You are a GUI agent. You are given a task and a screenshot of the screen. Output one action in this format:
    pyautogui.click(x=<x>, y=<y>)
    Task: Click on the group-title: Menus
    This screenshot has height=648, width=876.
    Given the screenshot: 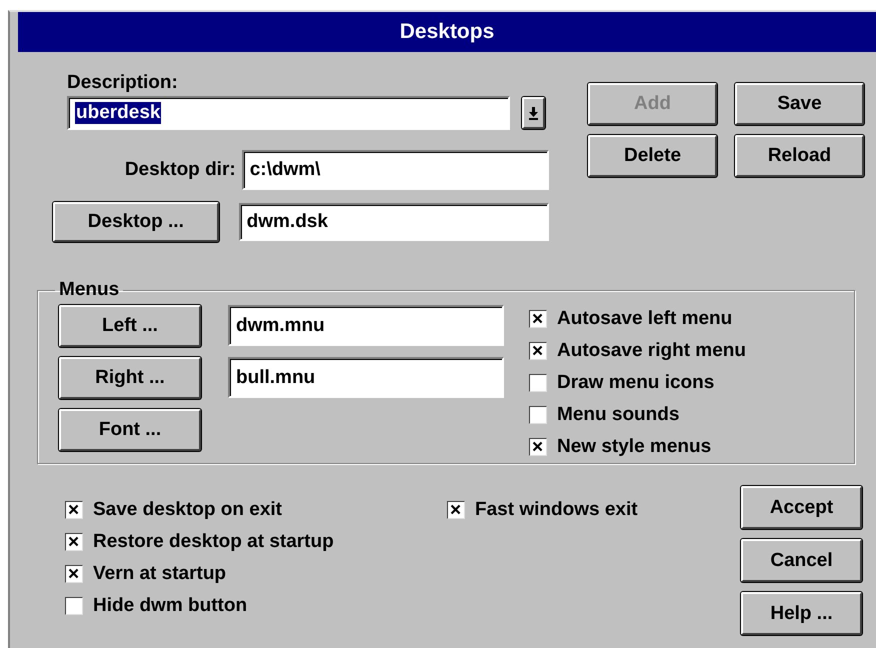 What is the action you would take?
    pyautogui.click(x=89, y=290)
    